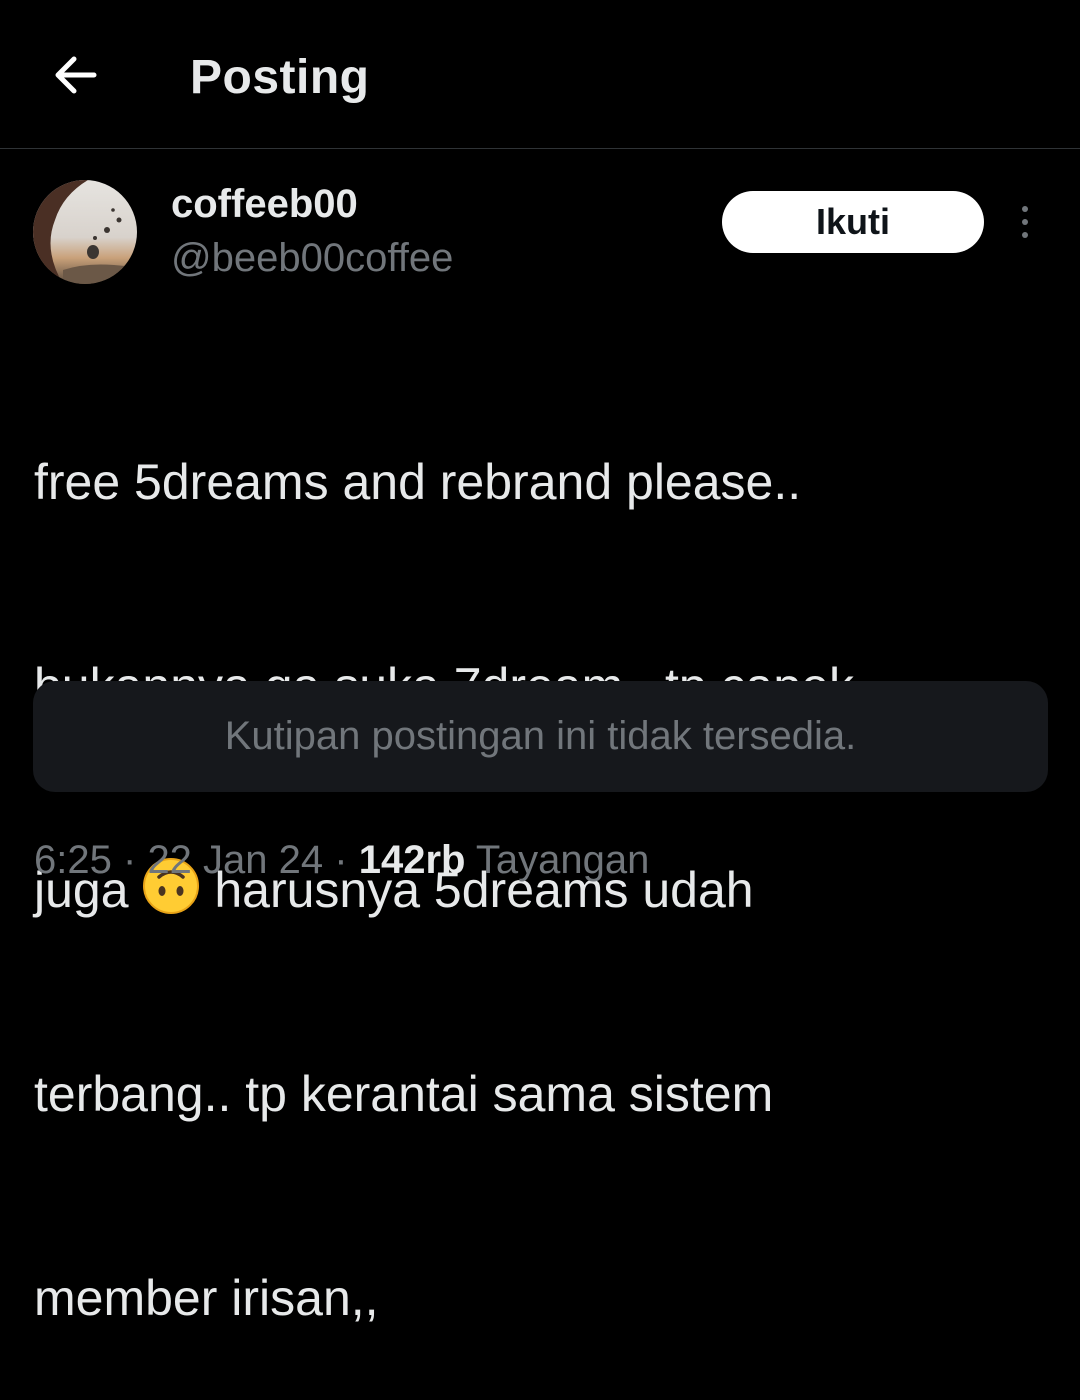  What do you see at coordinates (280, 77) in the screenshot?
I see `page-title: Posting` at bounding box center [280, 77].